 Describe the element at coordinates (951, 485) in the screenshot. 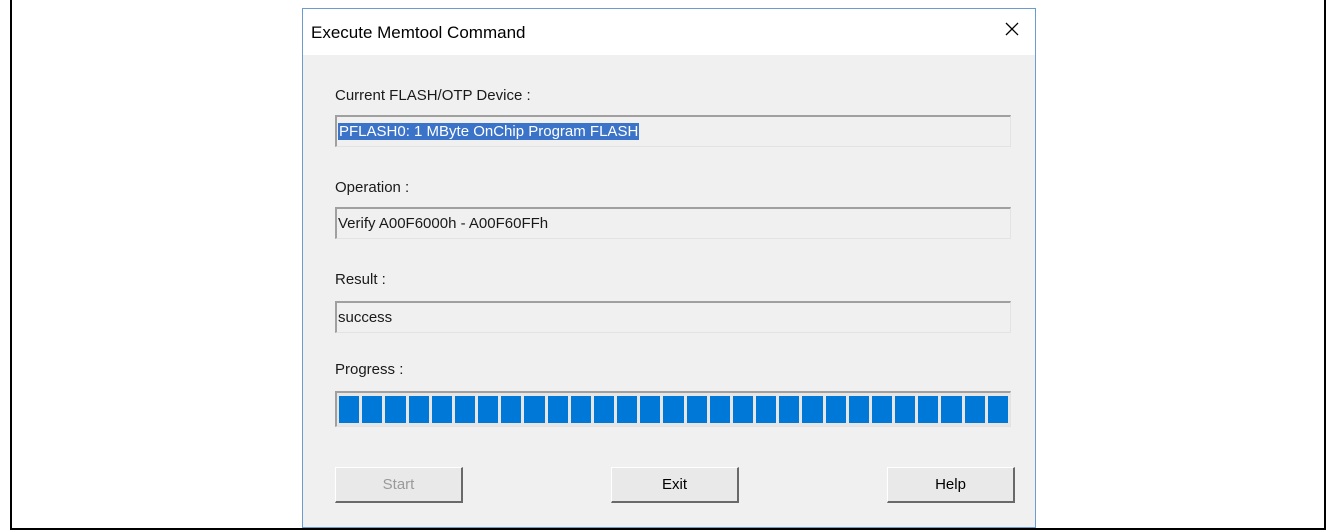

I see `help-button: Help` at that location.